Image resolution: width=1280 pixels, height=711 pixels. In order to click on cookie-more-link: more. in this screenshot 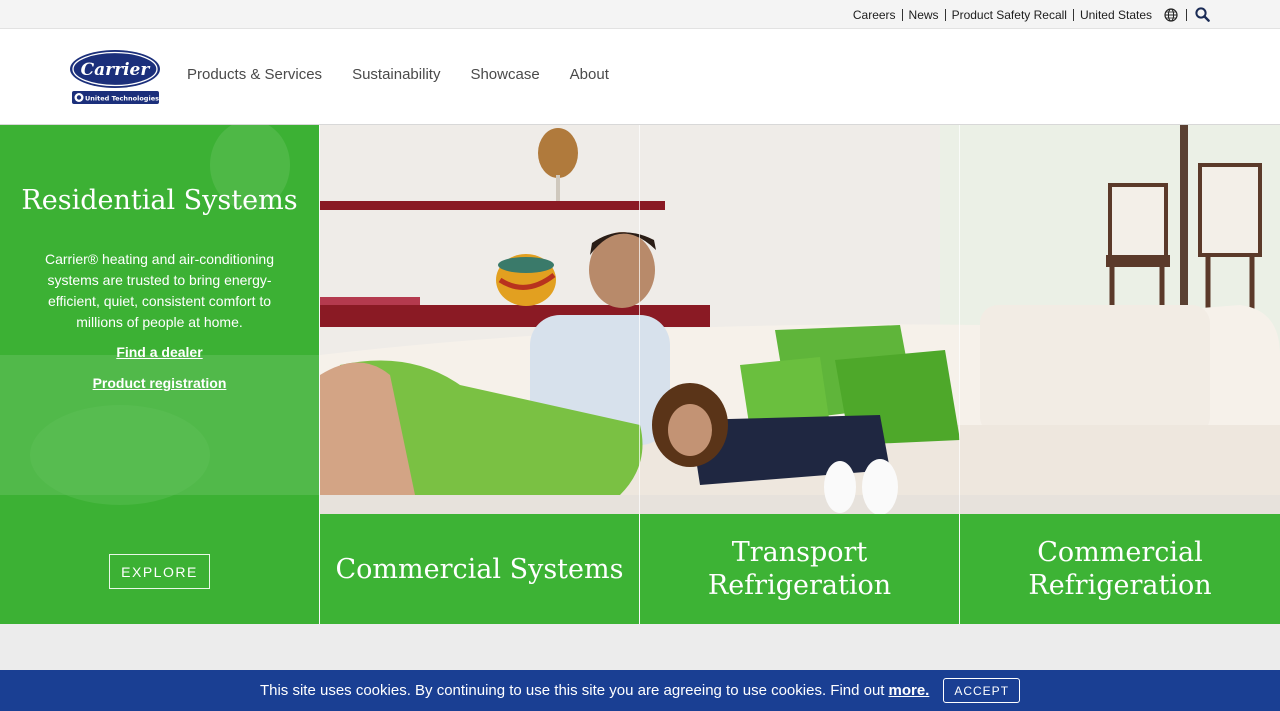, I will do `click(908, 690)`.